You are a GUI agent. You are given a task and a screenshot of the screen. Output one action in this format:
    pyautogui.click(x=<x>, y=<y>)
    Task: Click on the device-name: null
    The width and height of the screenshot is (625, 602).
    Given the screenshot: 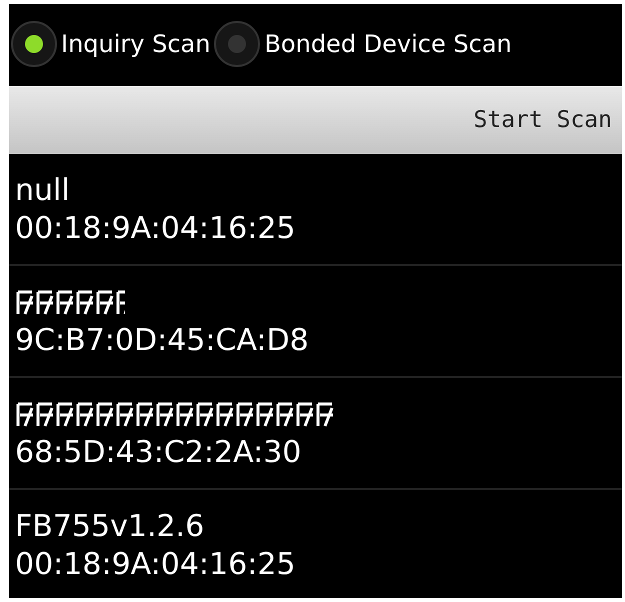 What is the action you would take?
    pyautogui.click(x=42, y=191)
    